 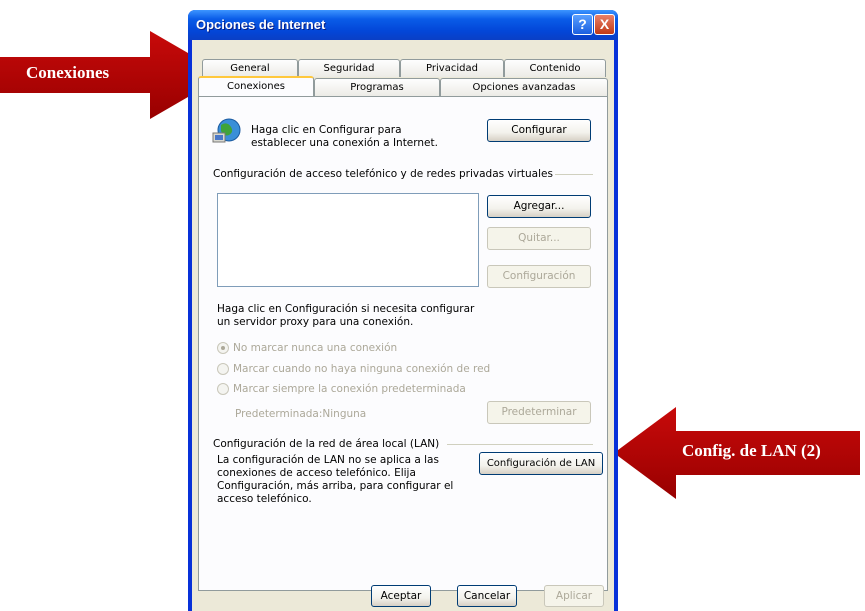 I want to click on callout-label-lan: Config. de LAN (2), so click(x=751, y=450).